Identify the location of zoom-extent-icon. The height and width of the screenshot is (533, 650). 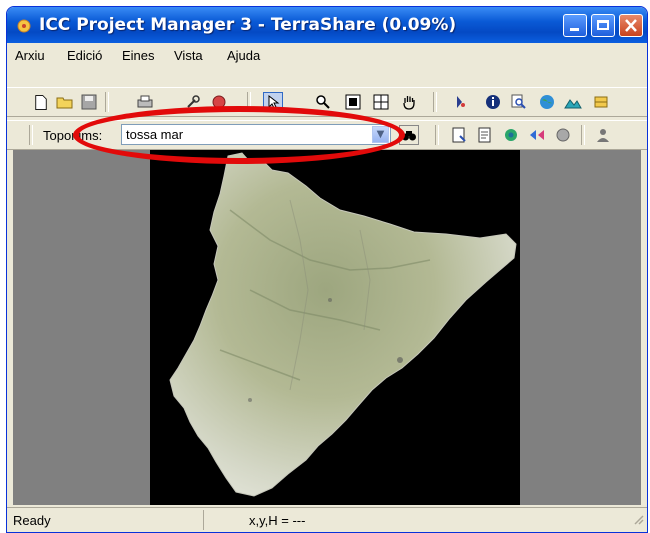
(353, 102).